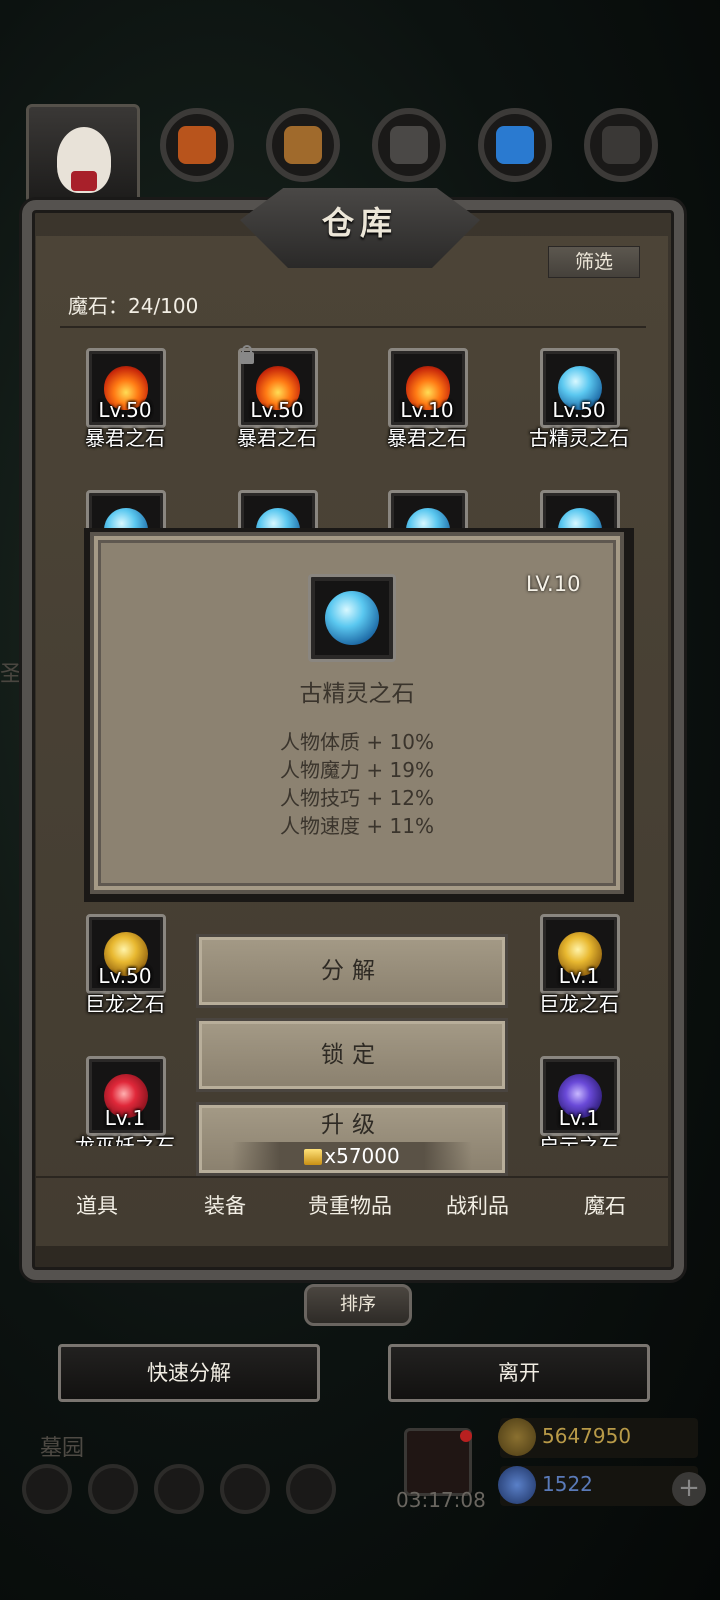 The width and height of the screenshot is (720, 1600). I want to click on category-tabs: 道具 装备 贵重物品 战利品 魔石, so click(352, 1204).